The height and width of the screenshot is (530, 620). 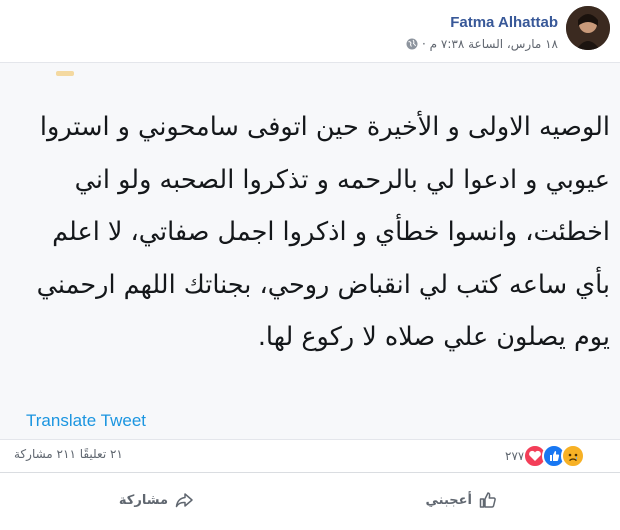 What do you see at coordinates (490, 44) in the screenshot?
I see `post-timestamp: ١٨ مارس، الساعة ٧:٣٨ م ·` at bounding box center [490, 44].